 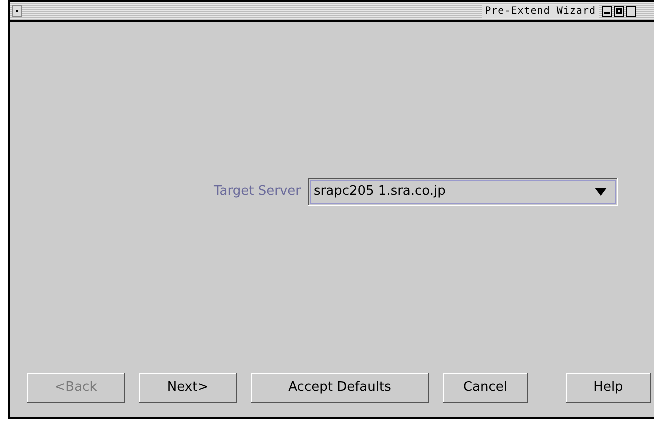 I want to click on minimize-button, so click(x=607, y=11).